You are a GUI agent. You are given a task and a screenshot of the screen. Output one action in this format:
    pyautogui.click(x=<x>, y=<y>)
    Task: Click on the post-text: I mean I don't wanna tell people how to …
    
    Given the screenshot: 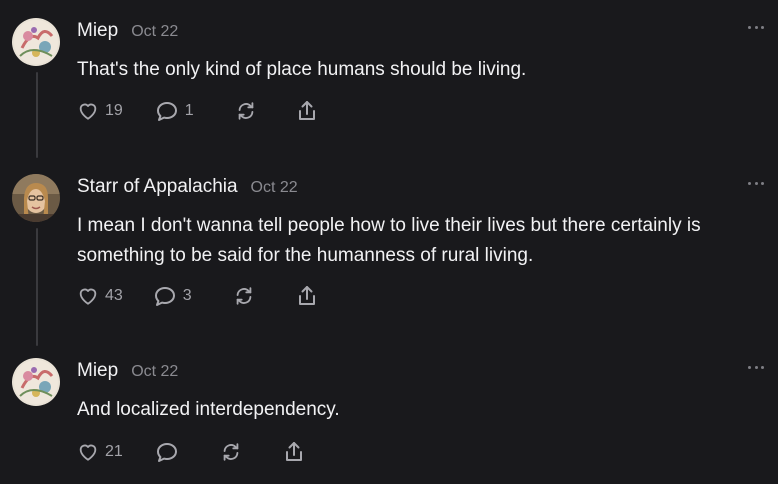 What is the action you would take?
    pyautogui.click(x=389, y=240)
    